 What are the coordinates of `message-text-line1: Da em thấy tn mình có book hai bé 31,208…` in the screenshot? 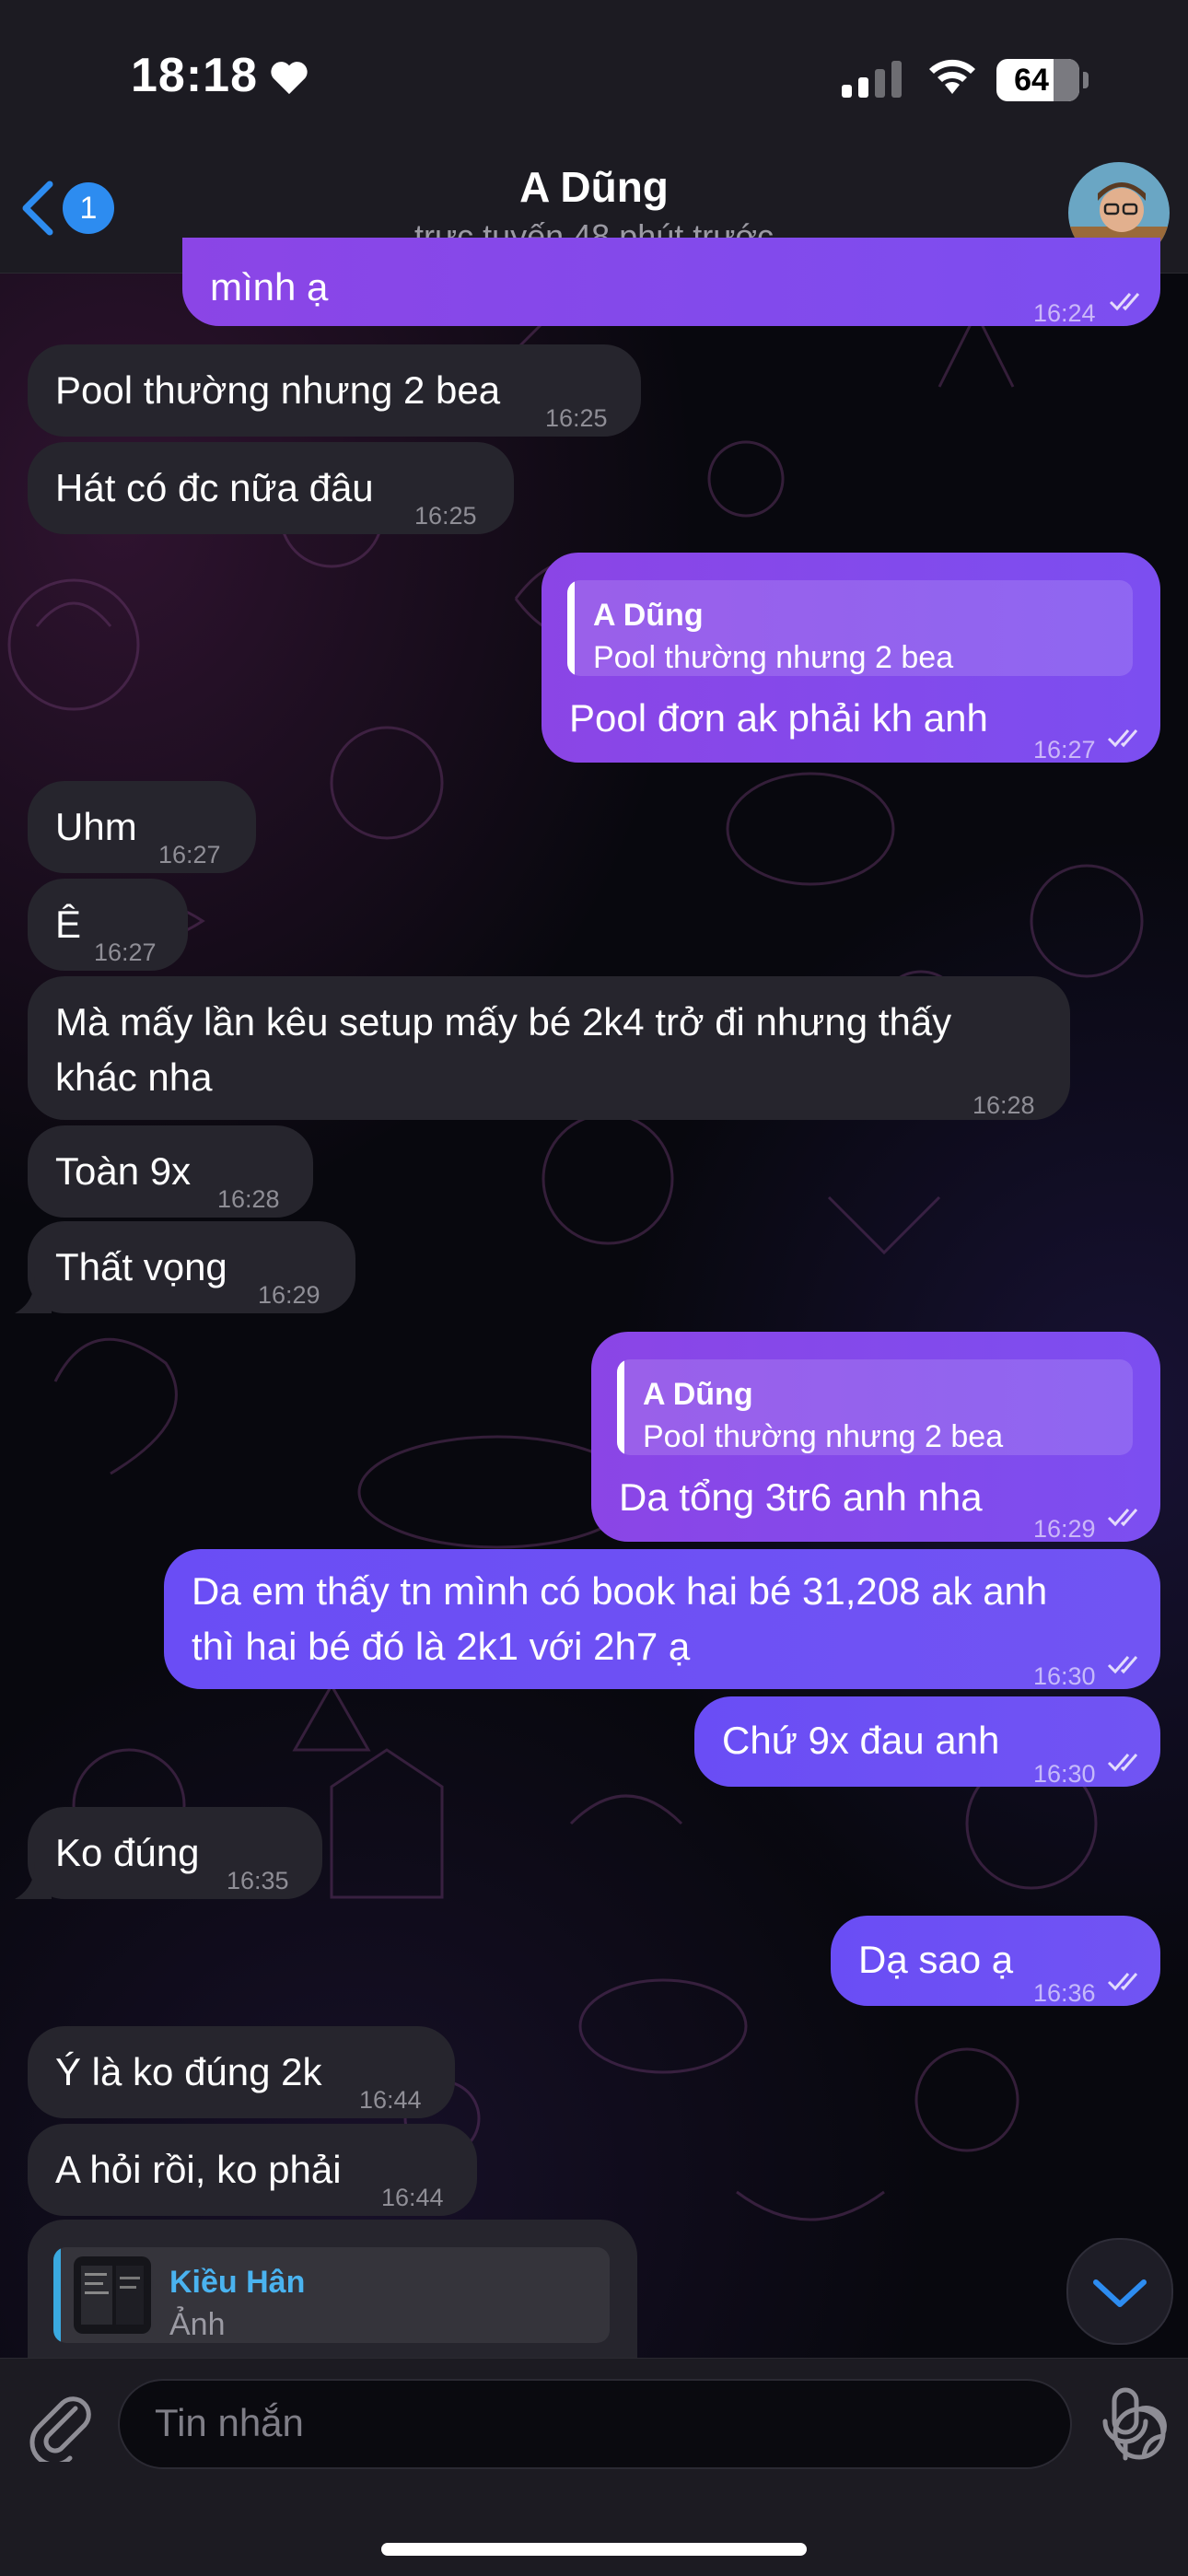 It's located at (620, 1591).